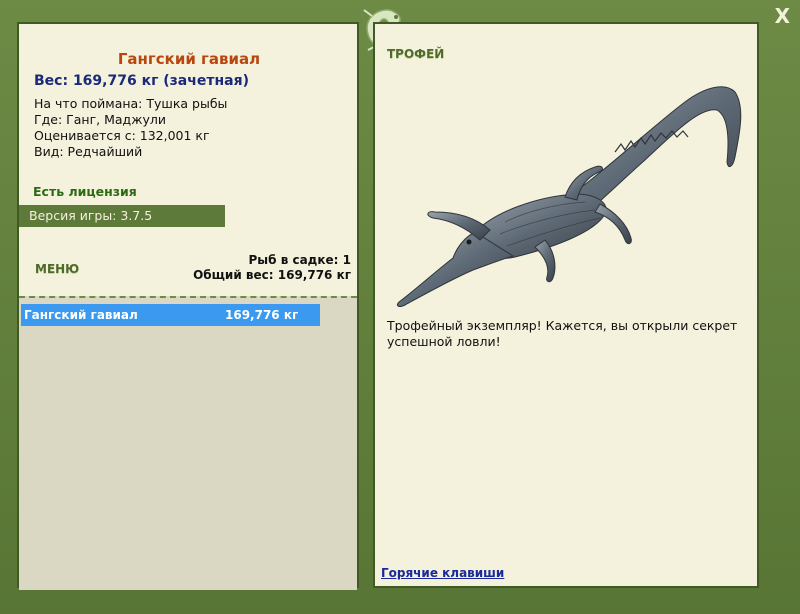  I want to click on list-item-weight: 169,776 кг, so click(262, 315).